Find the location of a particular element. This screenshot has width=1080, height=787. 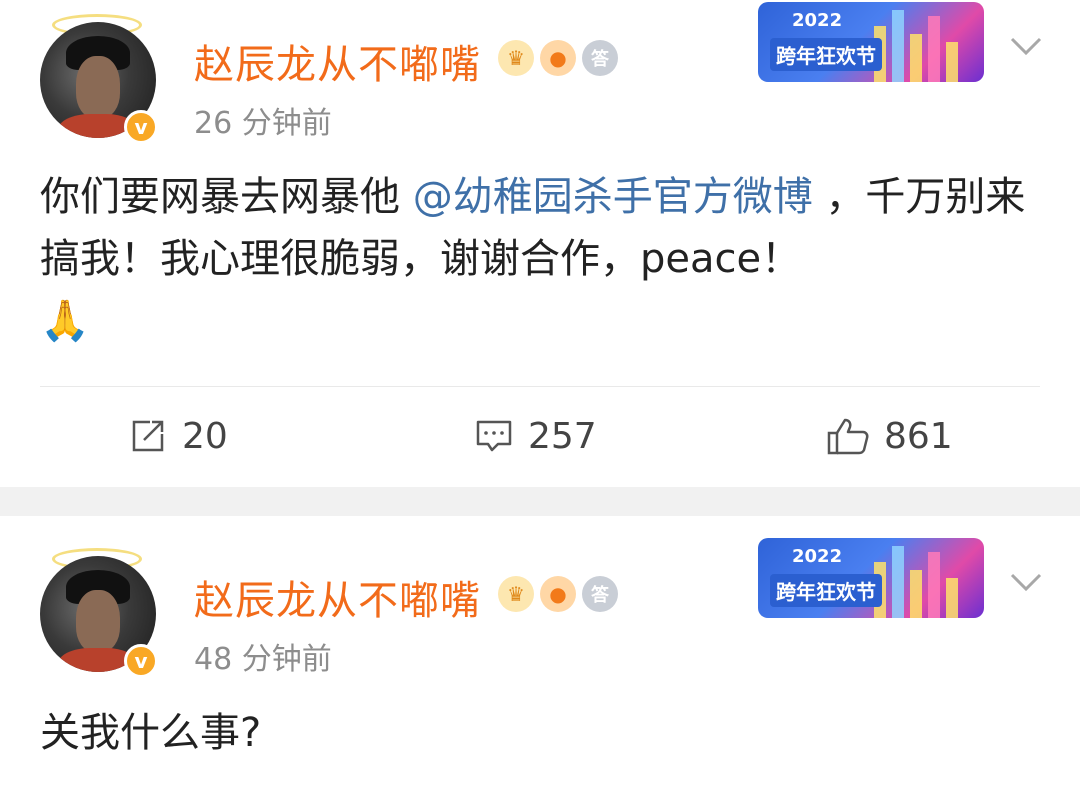

repost-icon is located at coordinates (148, 436).